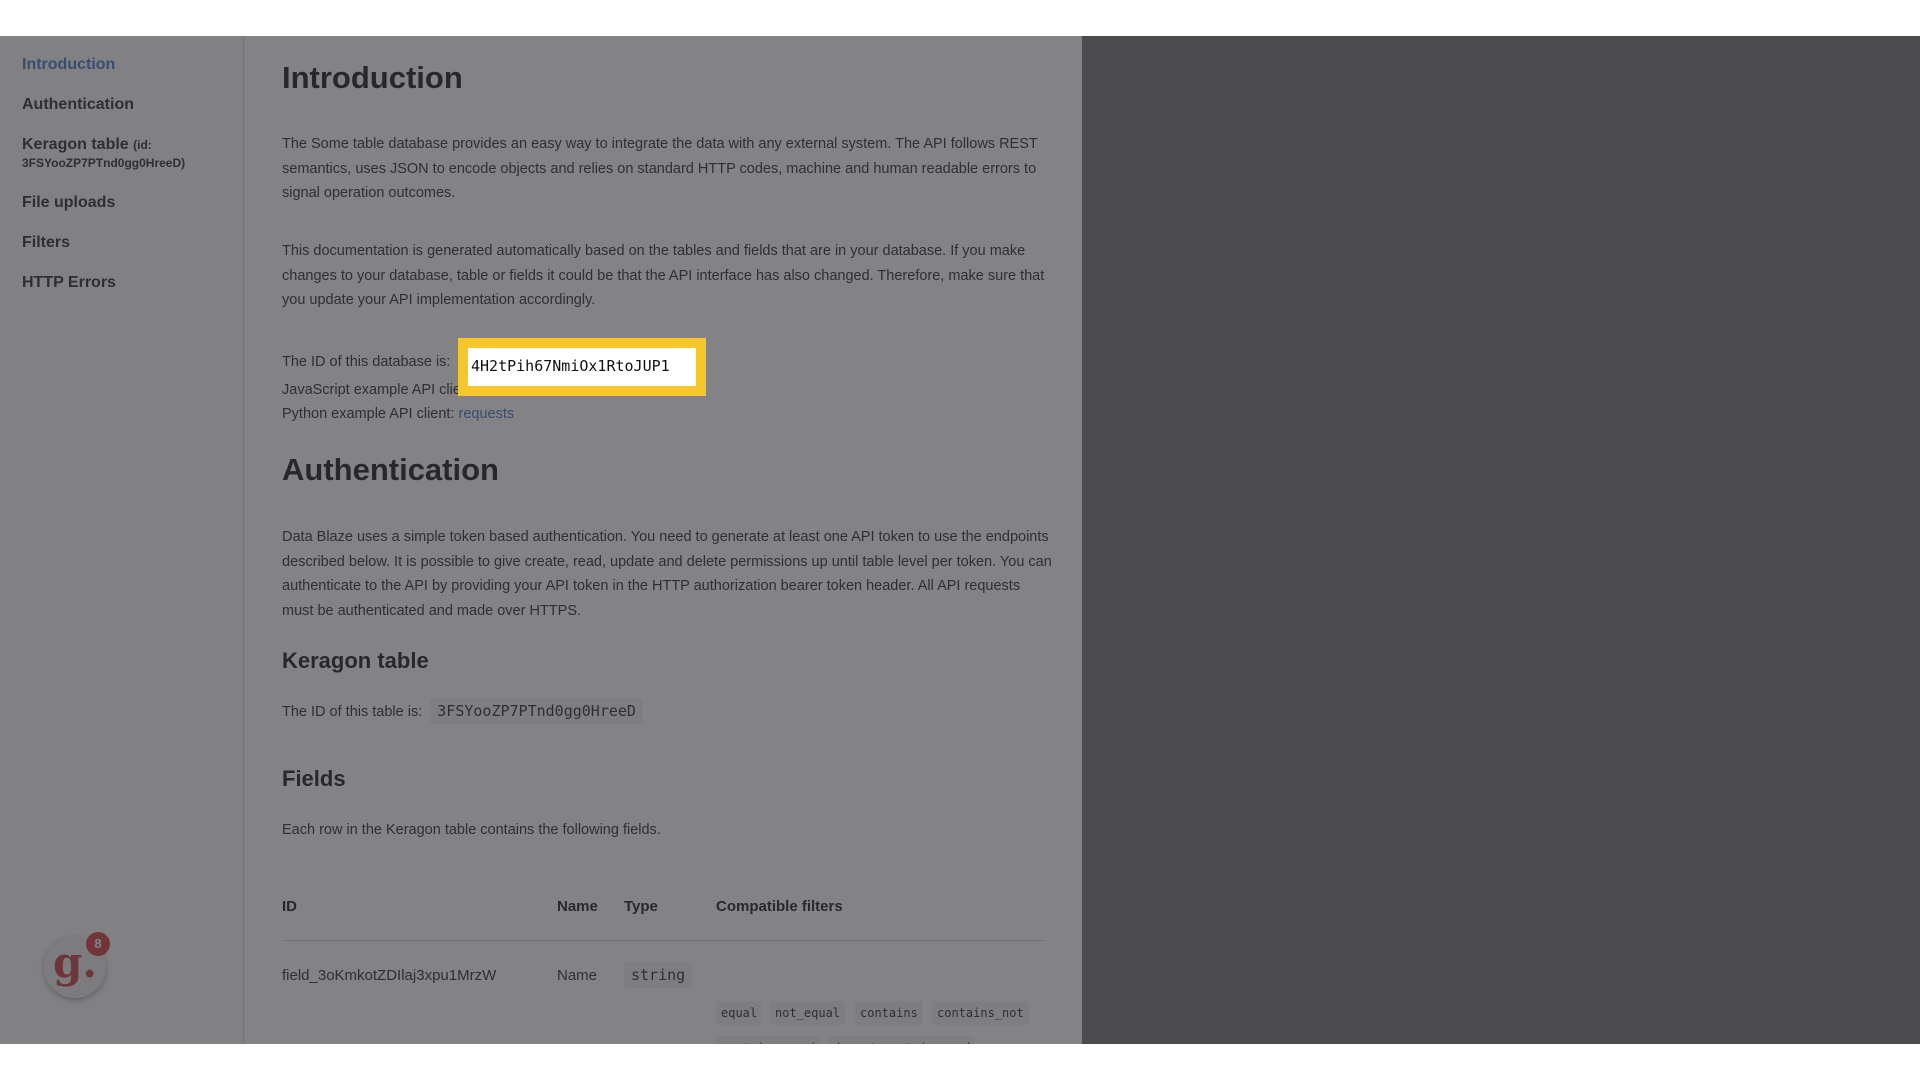  I want to click on field-type-cell: string, so click(658, 975).